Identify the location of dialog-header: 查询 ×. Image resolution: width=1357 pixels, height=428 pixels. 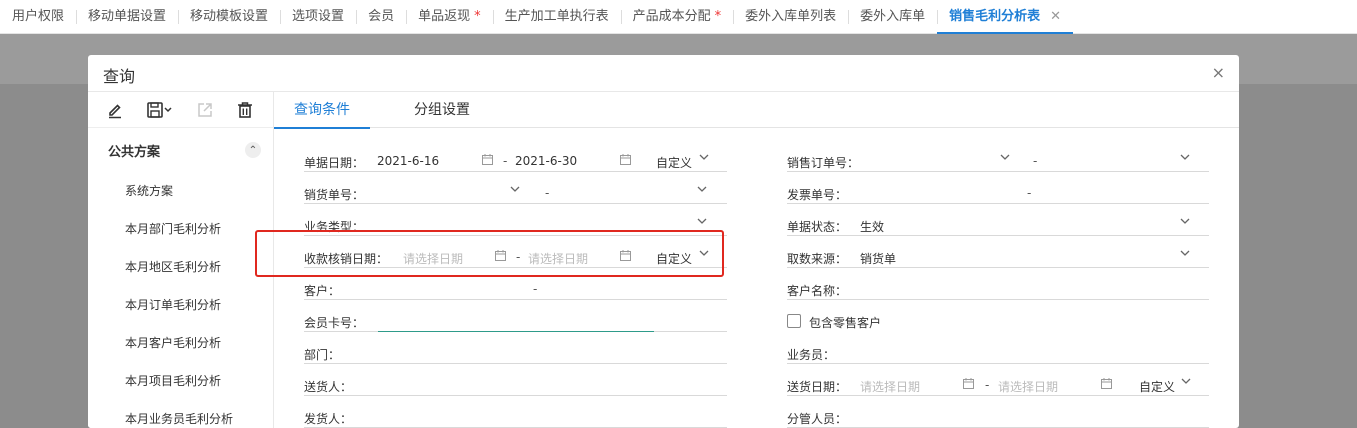
(663, 73).